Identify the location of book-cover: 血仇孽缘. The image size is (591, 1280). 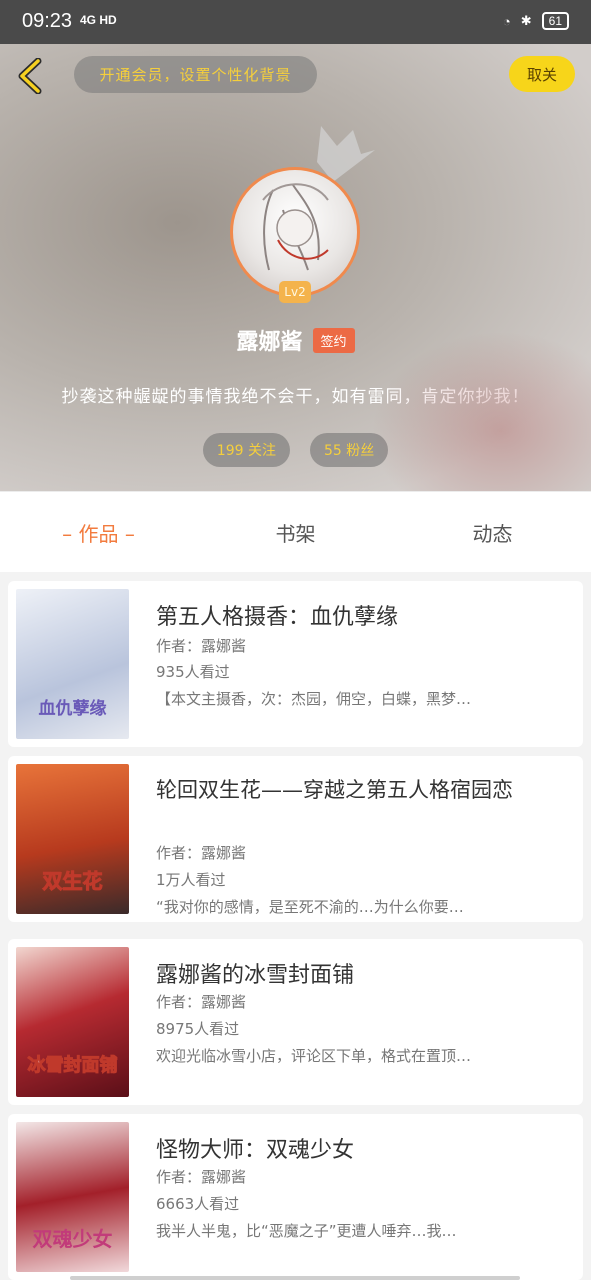
(72, 664).